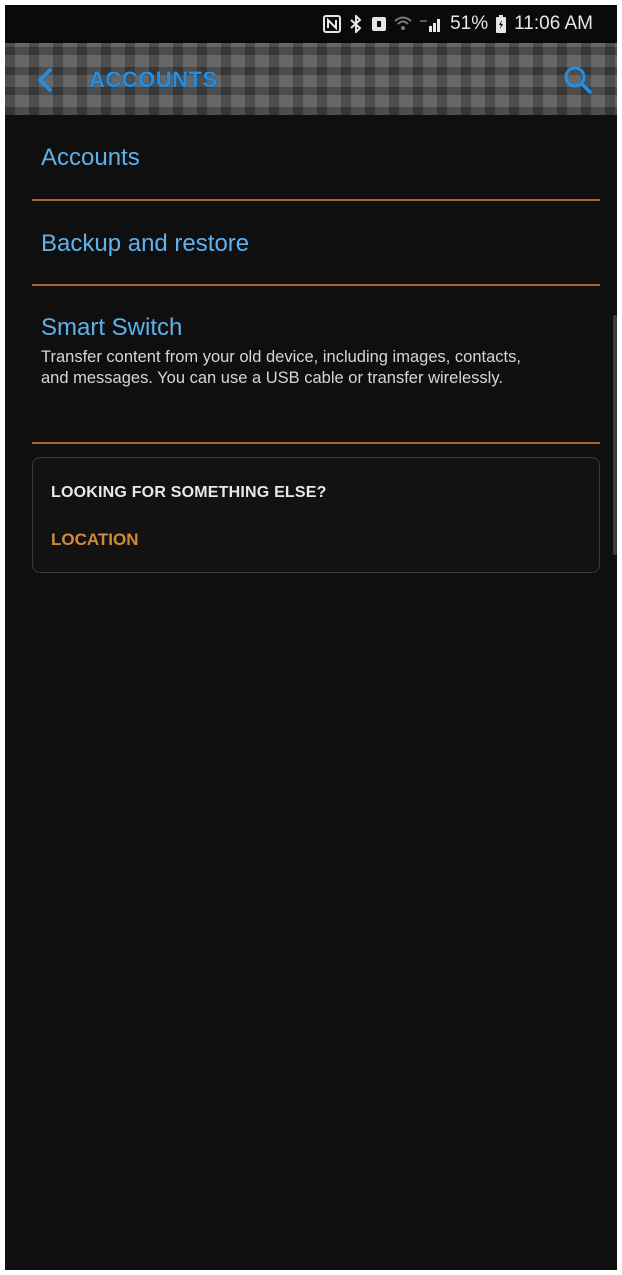 The width and height of the screenshot is (622, 1275). Describe the element at coordinates (332, 24) in the screenshot. I see `nfc-icon` at that location.